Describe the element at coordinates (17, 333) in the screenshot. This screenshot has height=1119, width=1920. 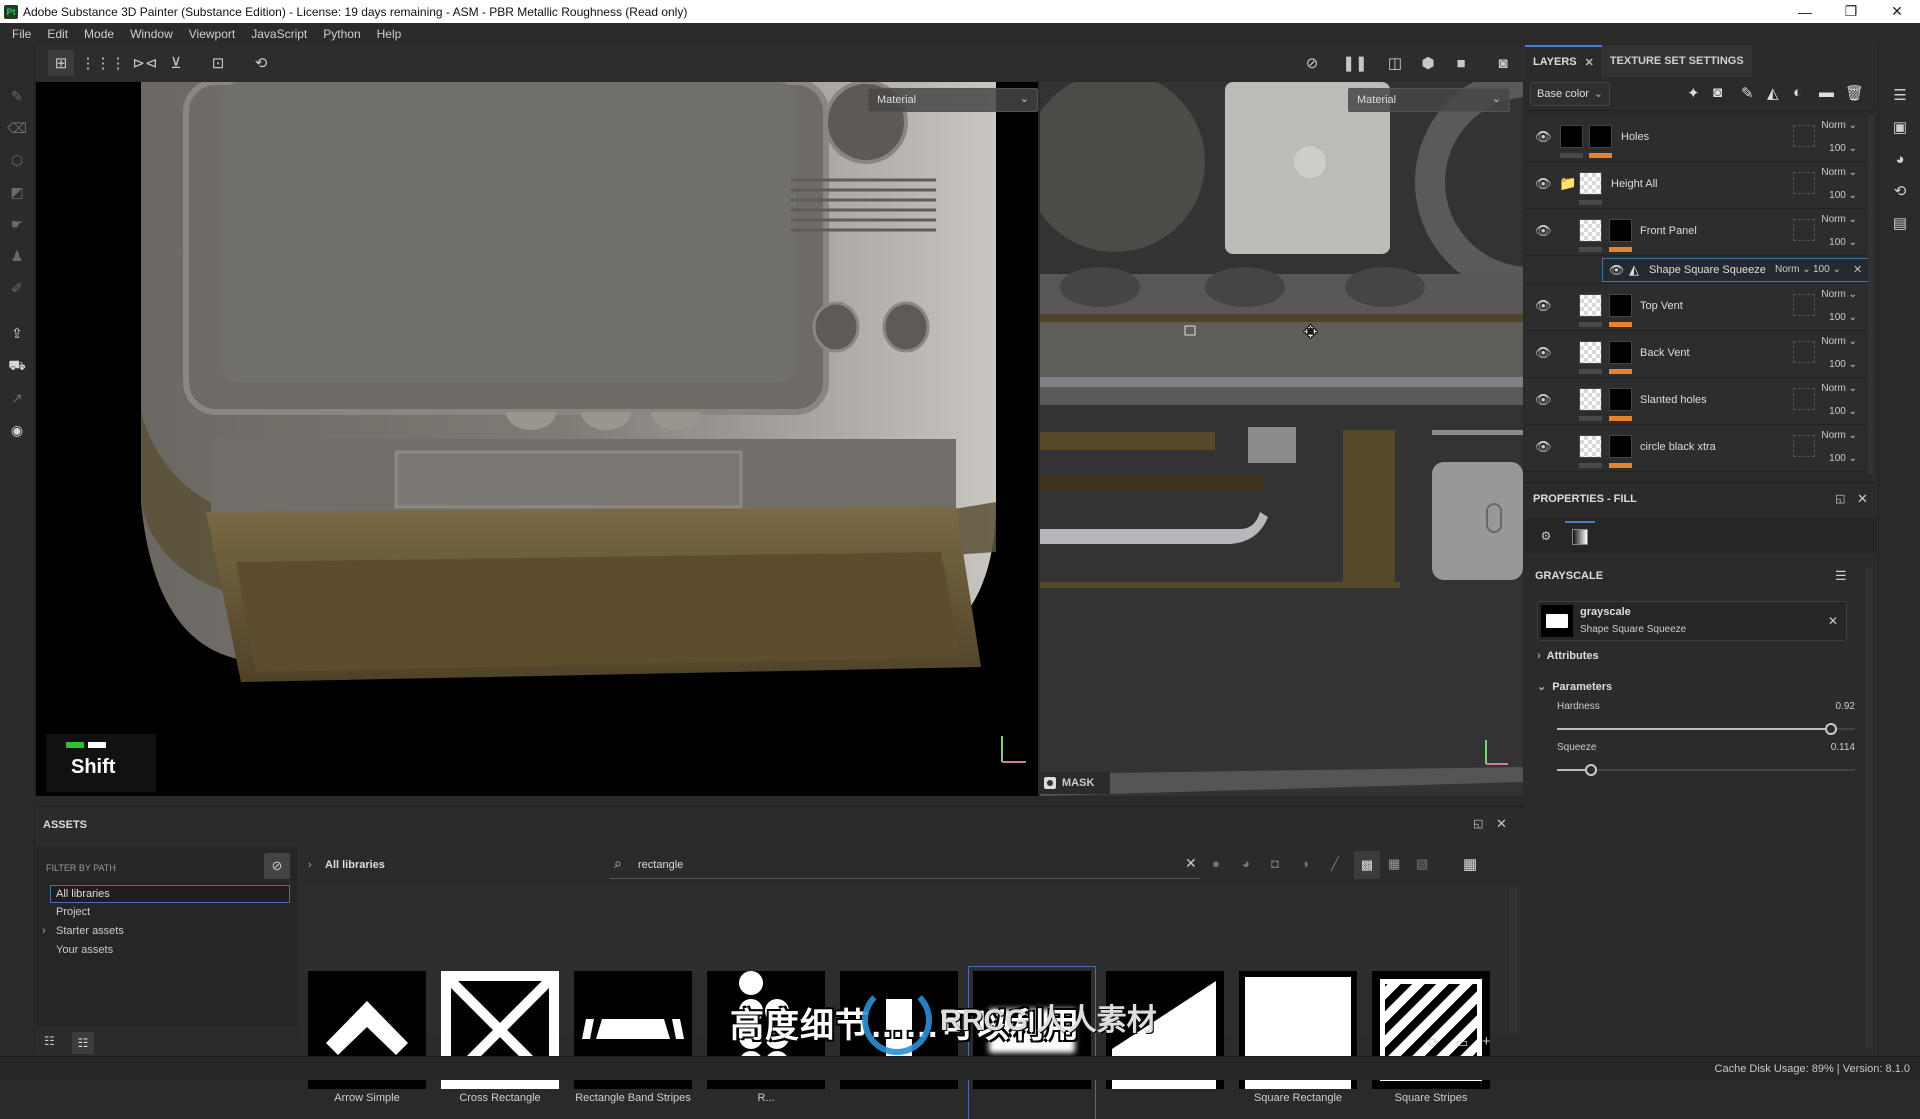
I see `export-icon: ⇪` at that location.